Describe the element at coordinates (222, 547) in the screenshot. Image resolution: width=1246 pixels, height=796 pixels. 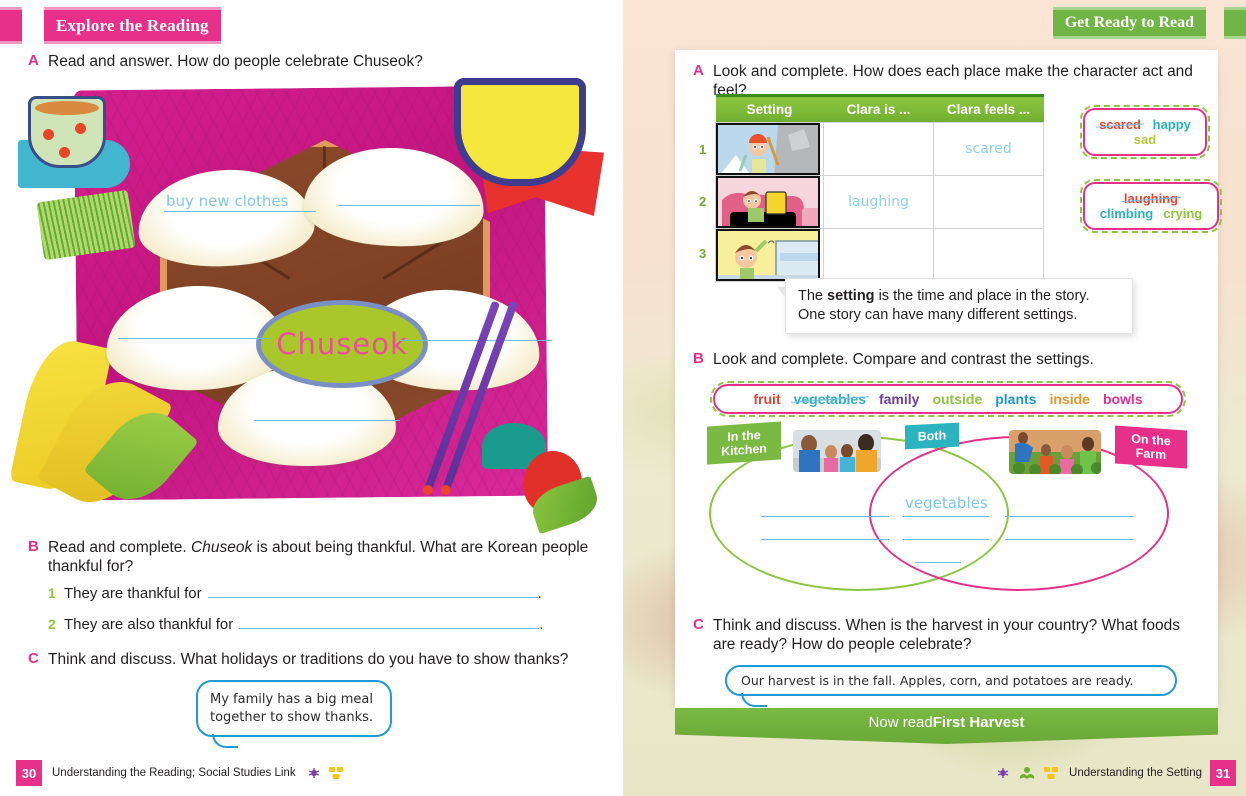
I see `section-b-prompt-italic: Chuseok` at that location.